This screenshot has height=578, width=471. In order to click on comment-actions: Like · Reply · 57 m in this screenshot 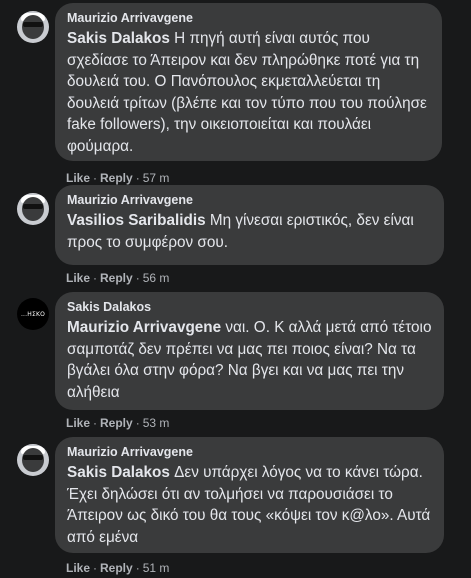, I will do `click(117, 178)`.